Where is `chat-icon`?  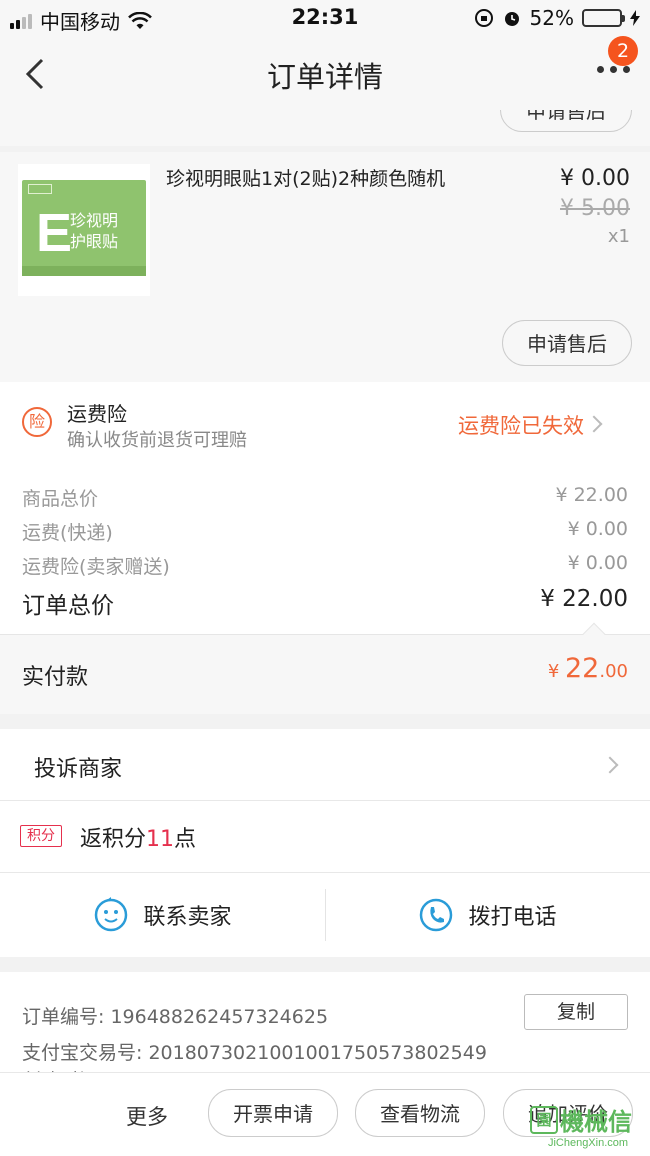
chat-icon is located at coordinates (111, 914).